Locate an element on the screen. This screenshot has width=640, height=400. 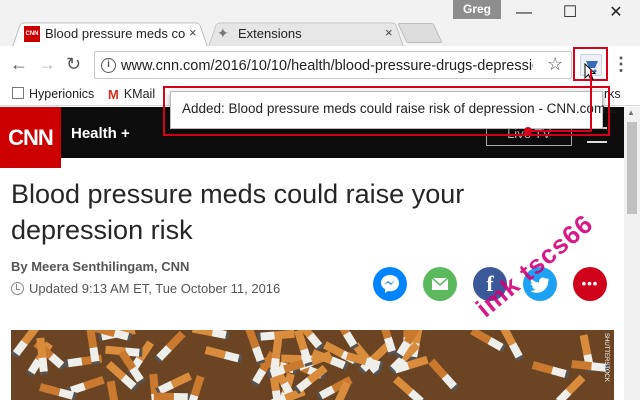
tab-label: Extensions is located at coordinates (270, 33).